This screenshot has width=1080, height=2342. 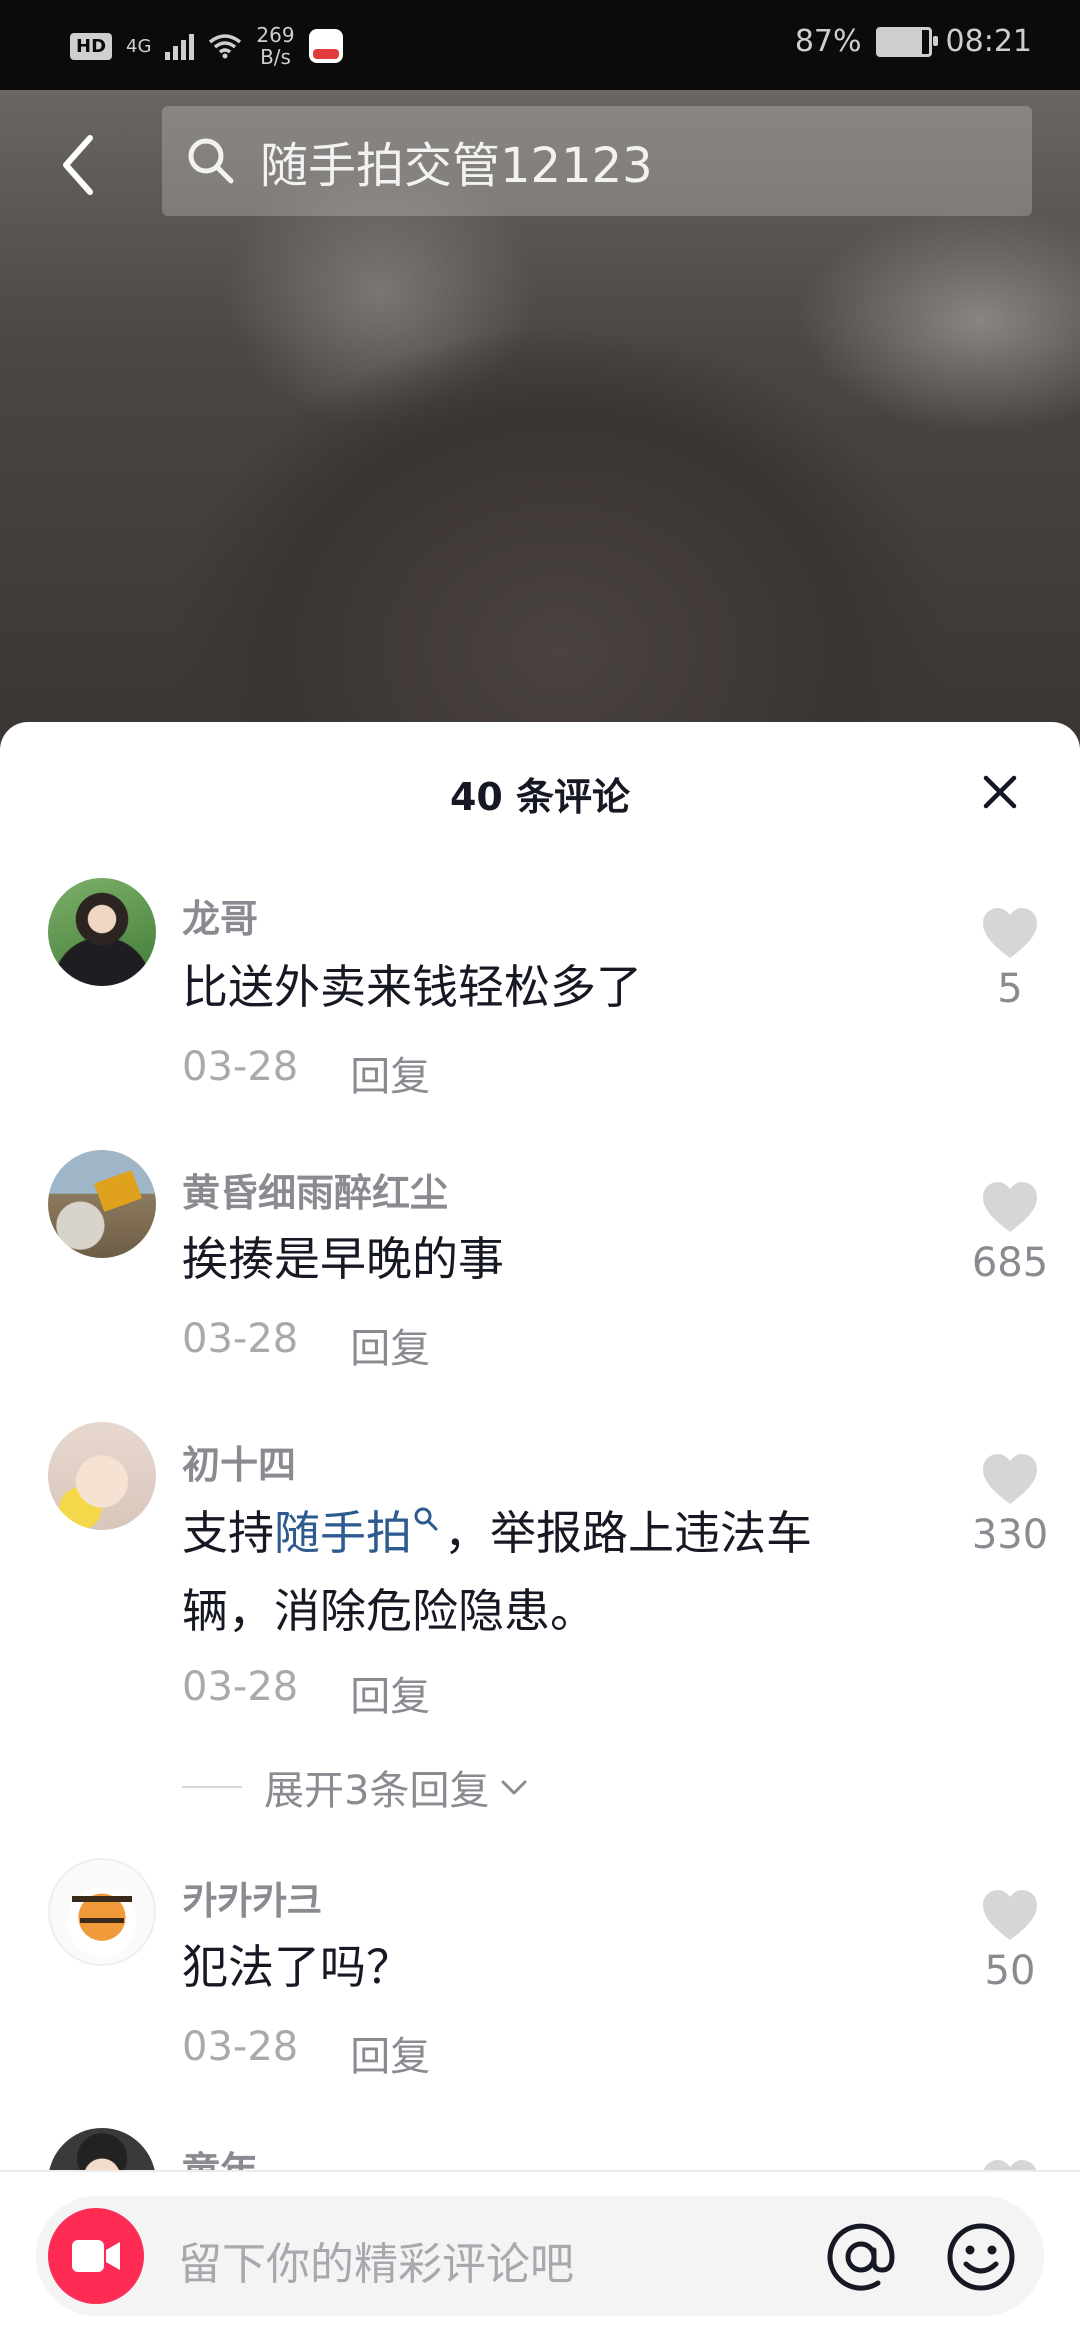 I want to click on comment-text: 挨揍是早晚的事, so click(x=343, y=1259).